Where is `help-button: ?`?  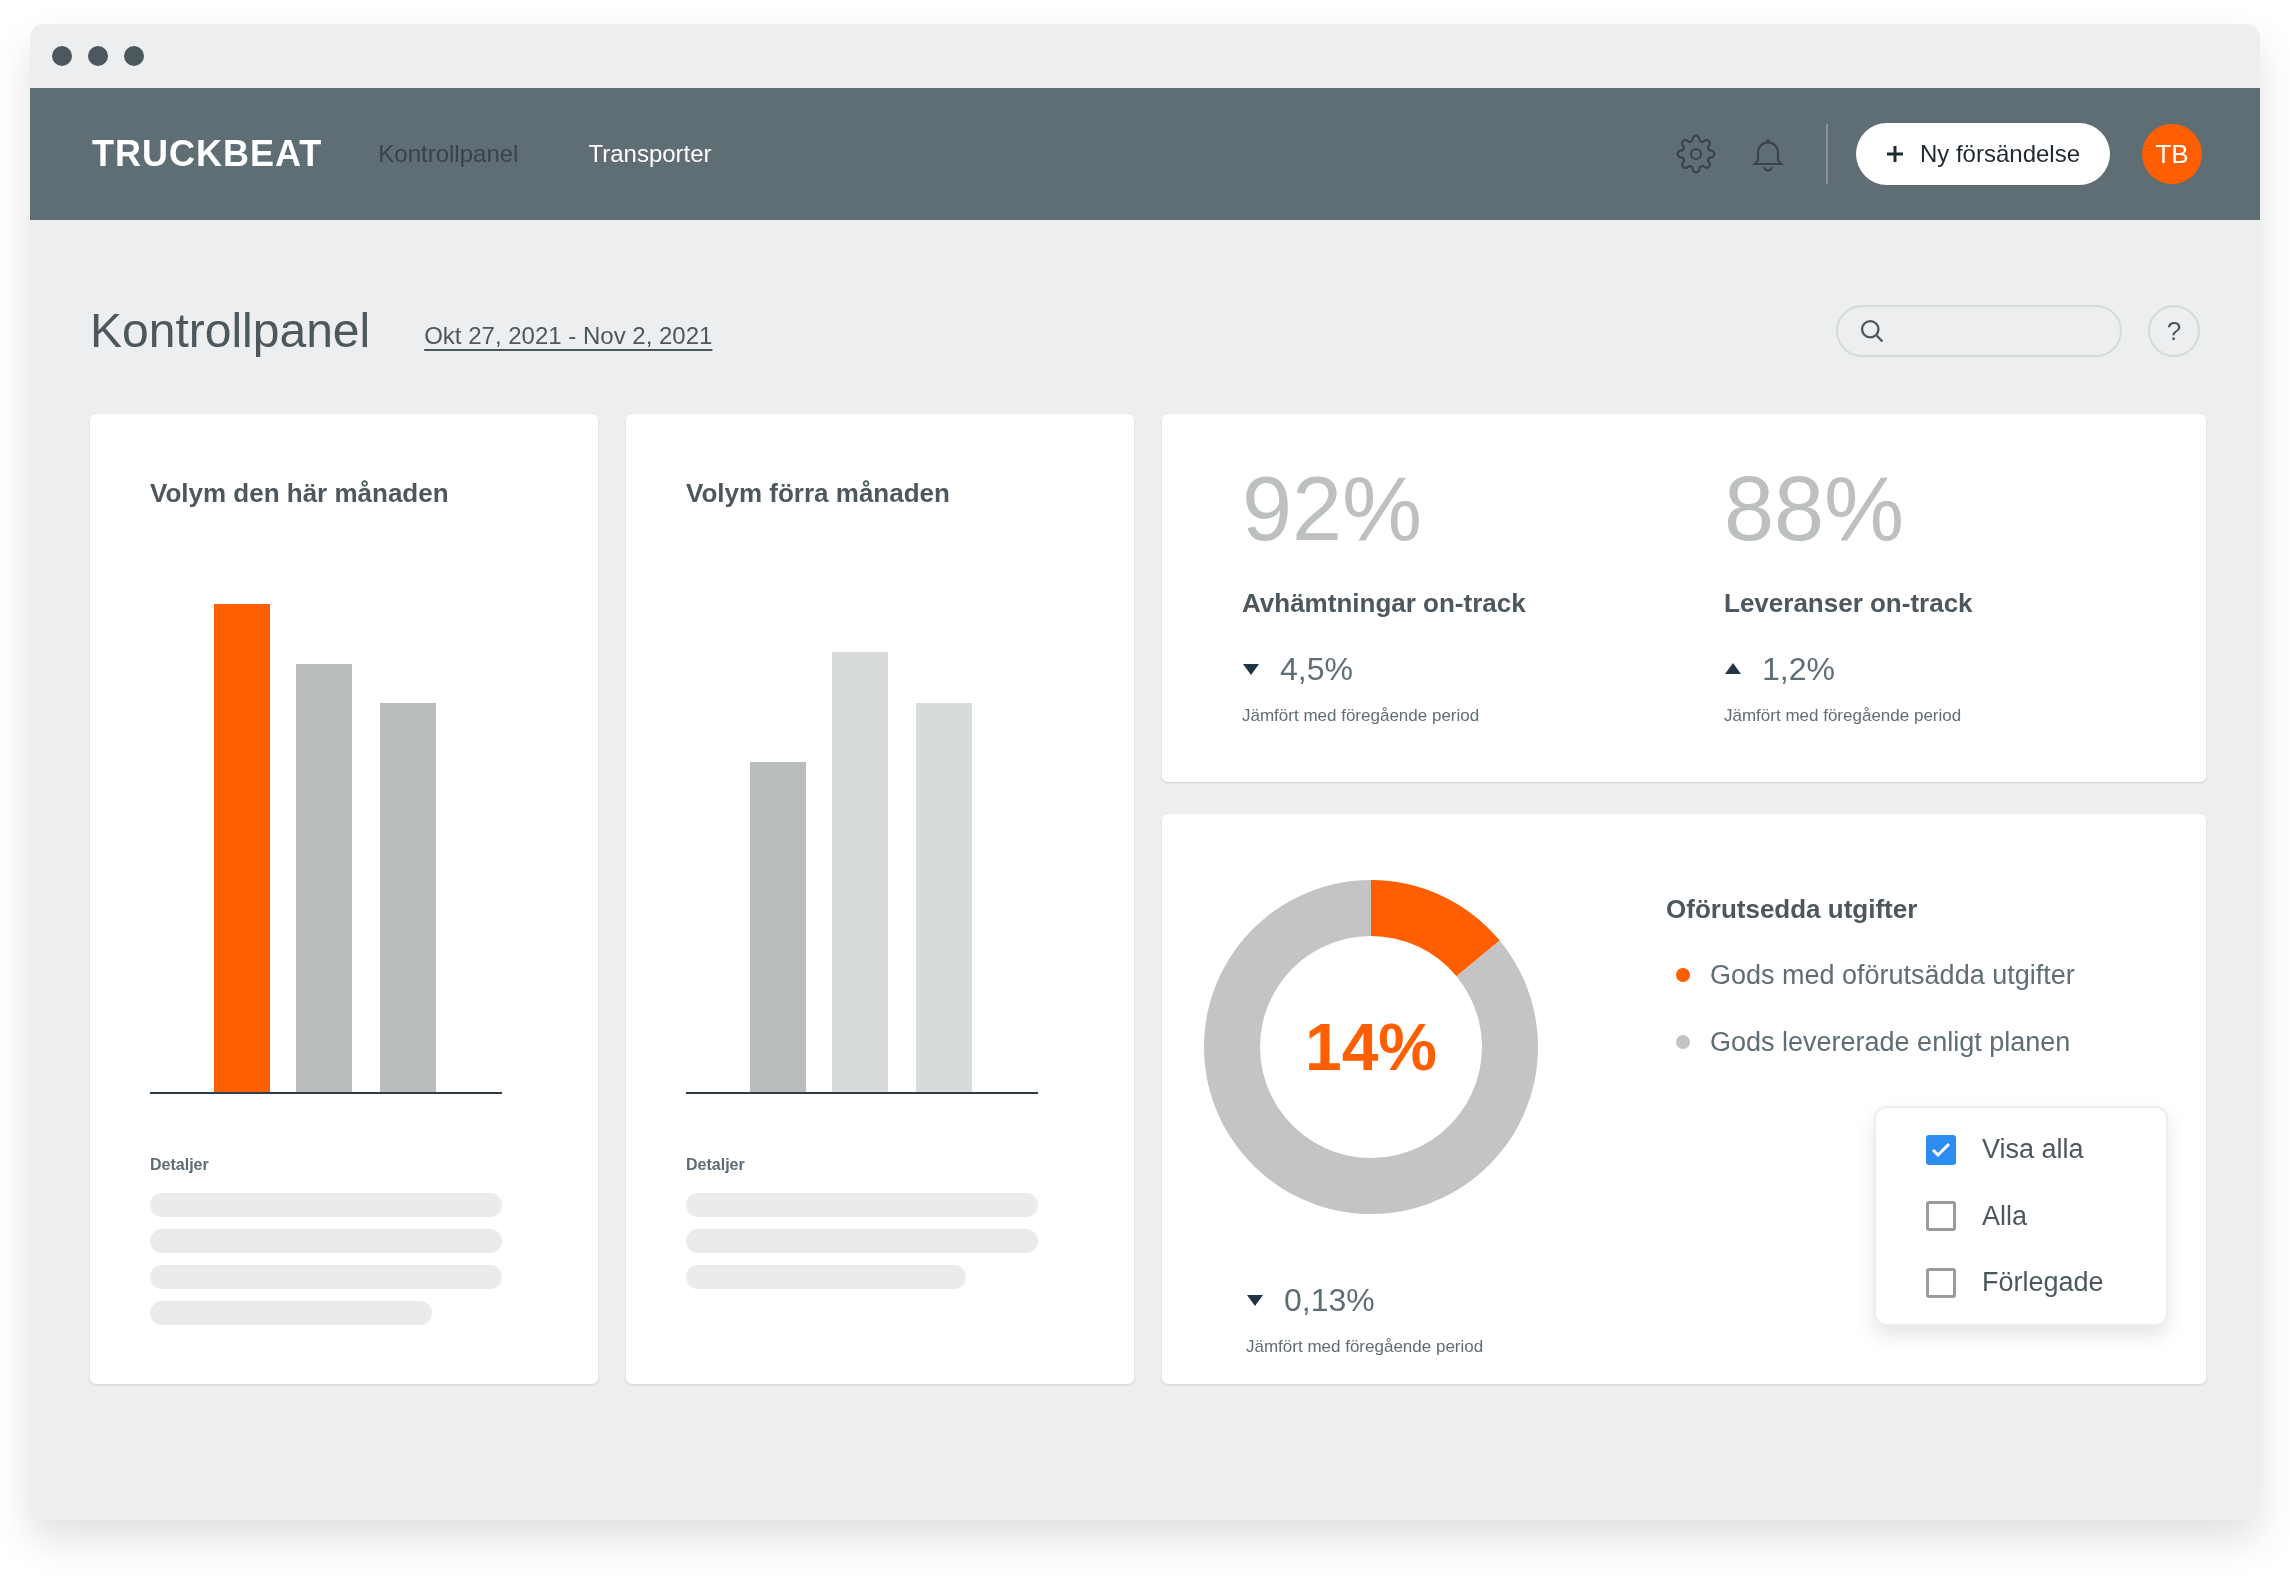
help-button: ? is located at coordinates (2174, 331).